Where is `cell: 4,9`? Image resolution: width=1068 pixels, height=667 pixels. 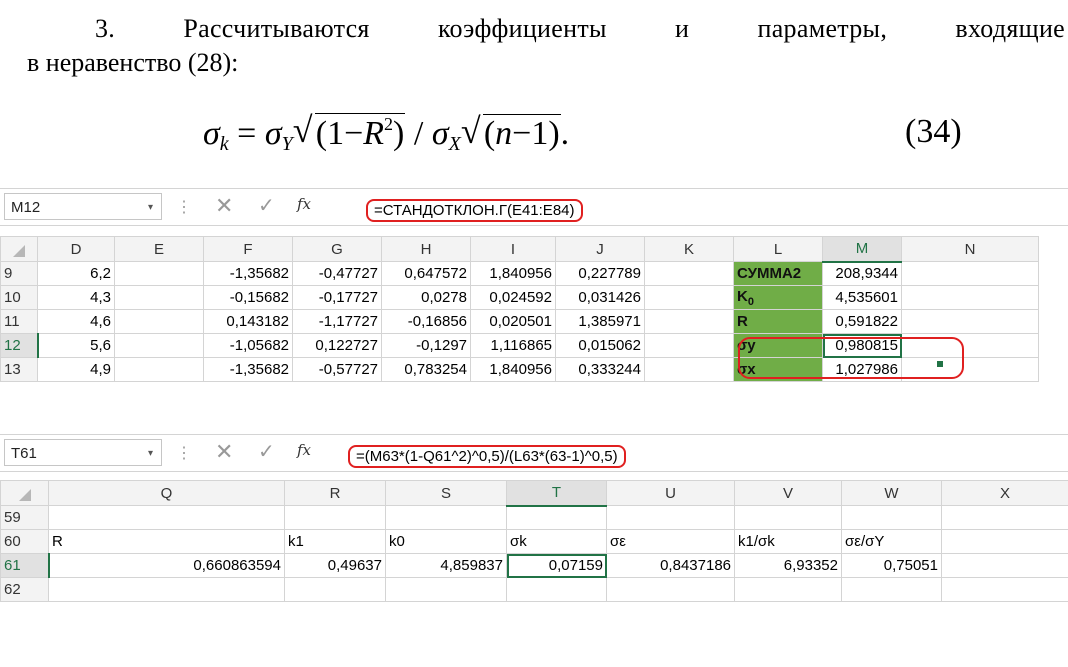 cell: 4,9 is located at coordinates (76, 369).